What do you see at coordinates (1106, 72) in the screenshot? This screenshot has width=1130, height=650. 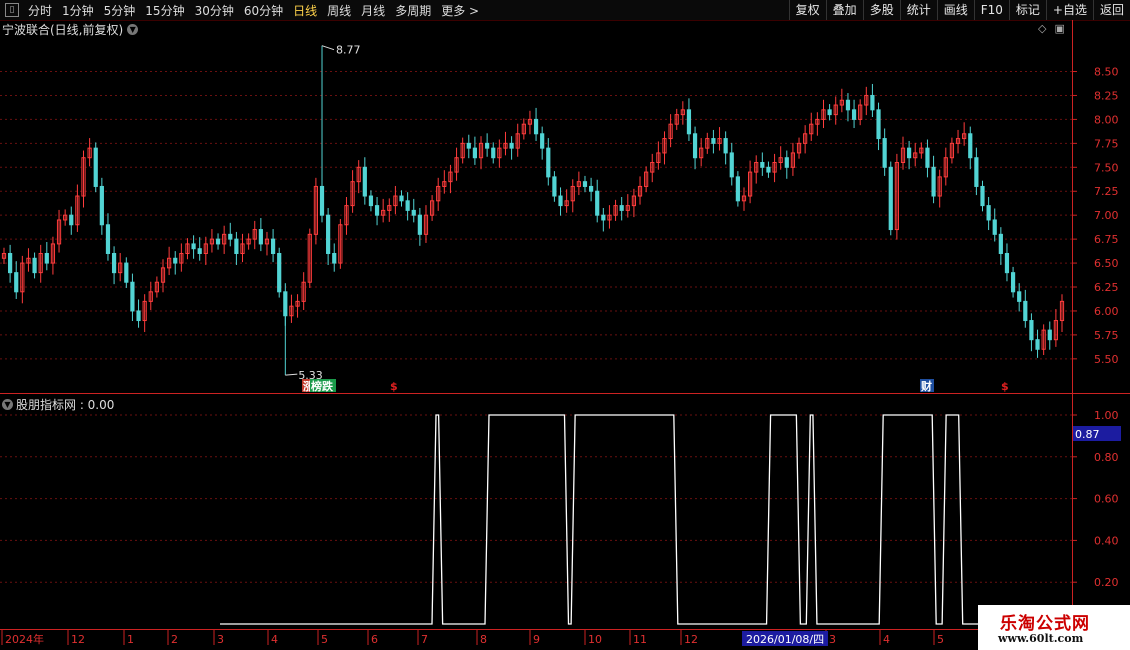 I see `price-tick-label: 8.50` at bounding box center [1106, 72].